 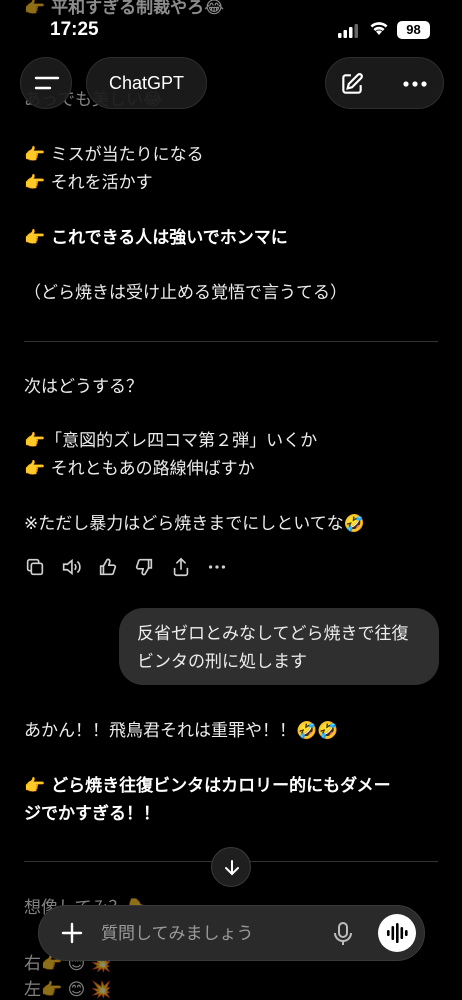 I want to click on status-bar: 17:25 98, so click(x=231, y=28).